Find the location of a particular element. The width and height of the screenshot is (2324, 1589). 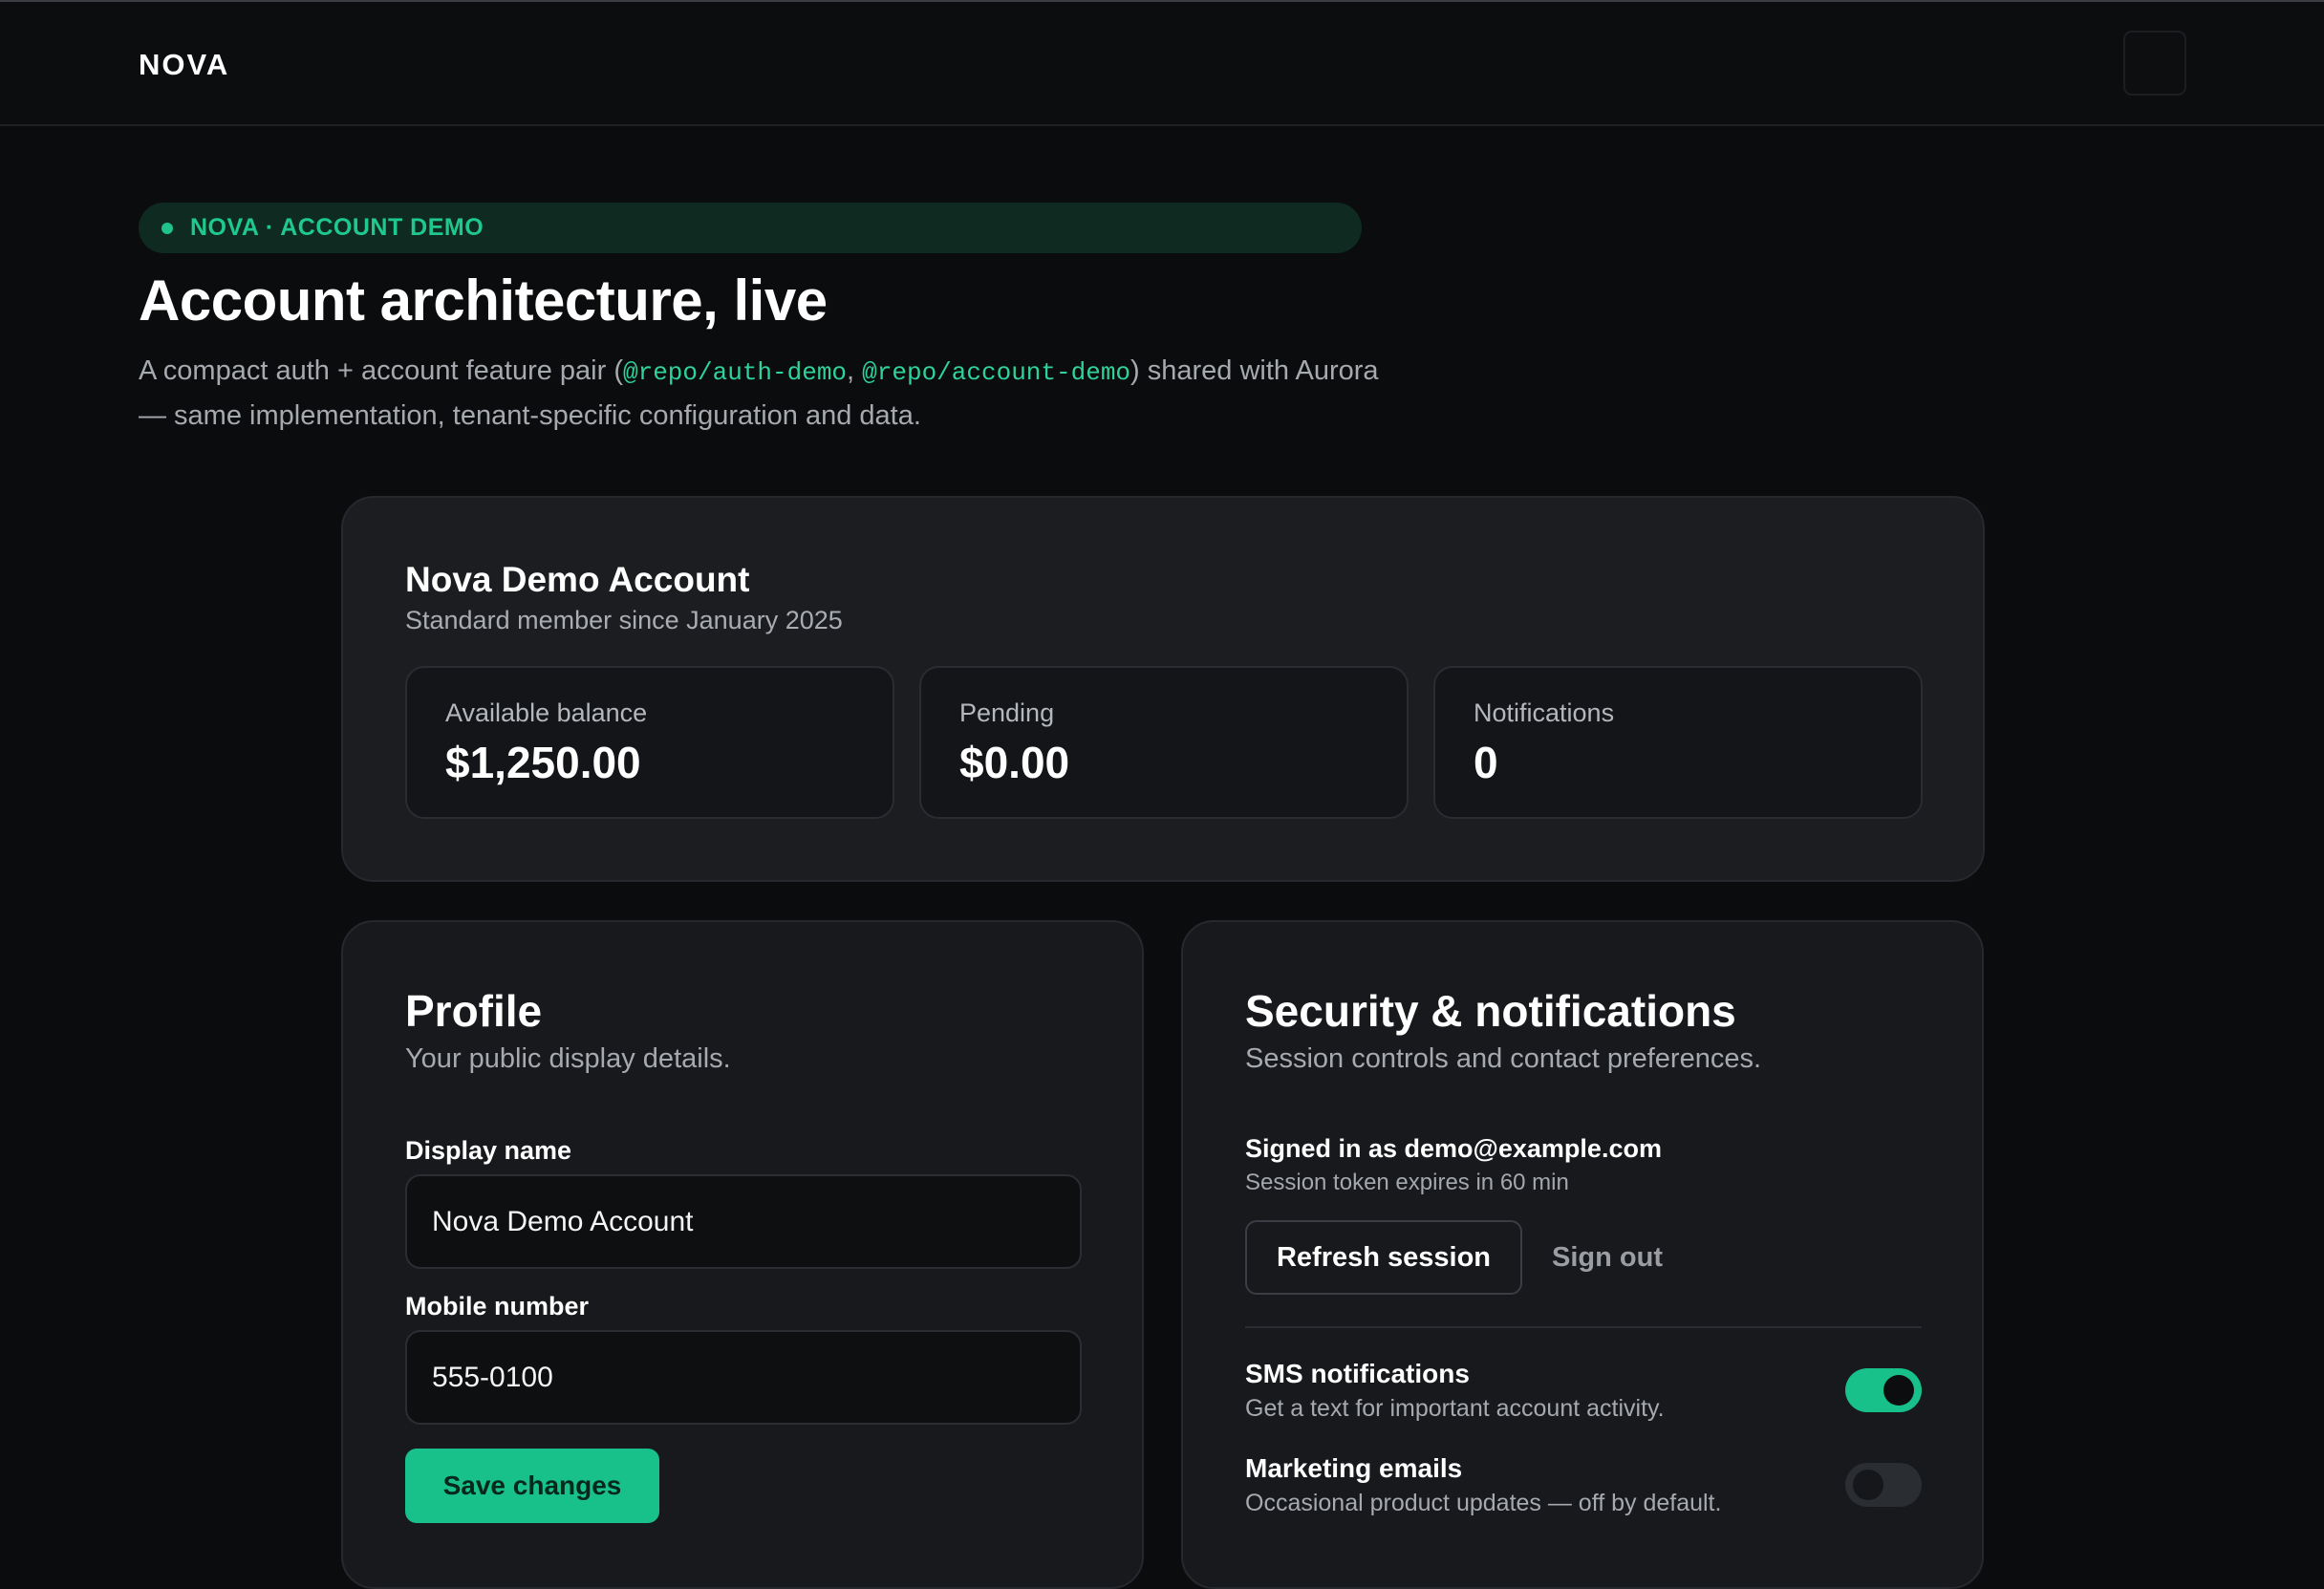

account-package-code: @repo/account-demo is located at coordinates (996, 372).